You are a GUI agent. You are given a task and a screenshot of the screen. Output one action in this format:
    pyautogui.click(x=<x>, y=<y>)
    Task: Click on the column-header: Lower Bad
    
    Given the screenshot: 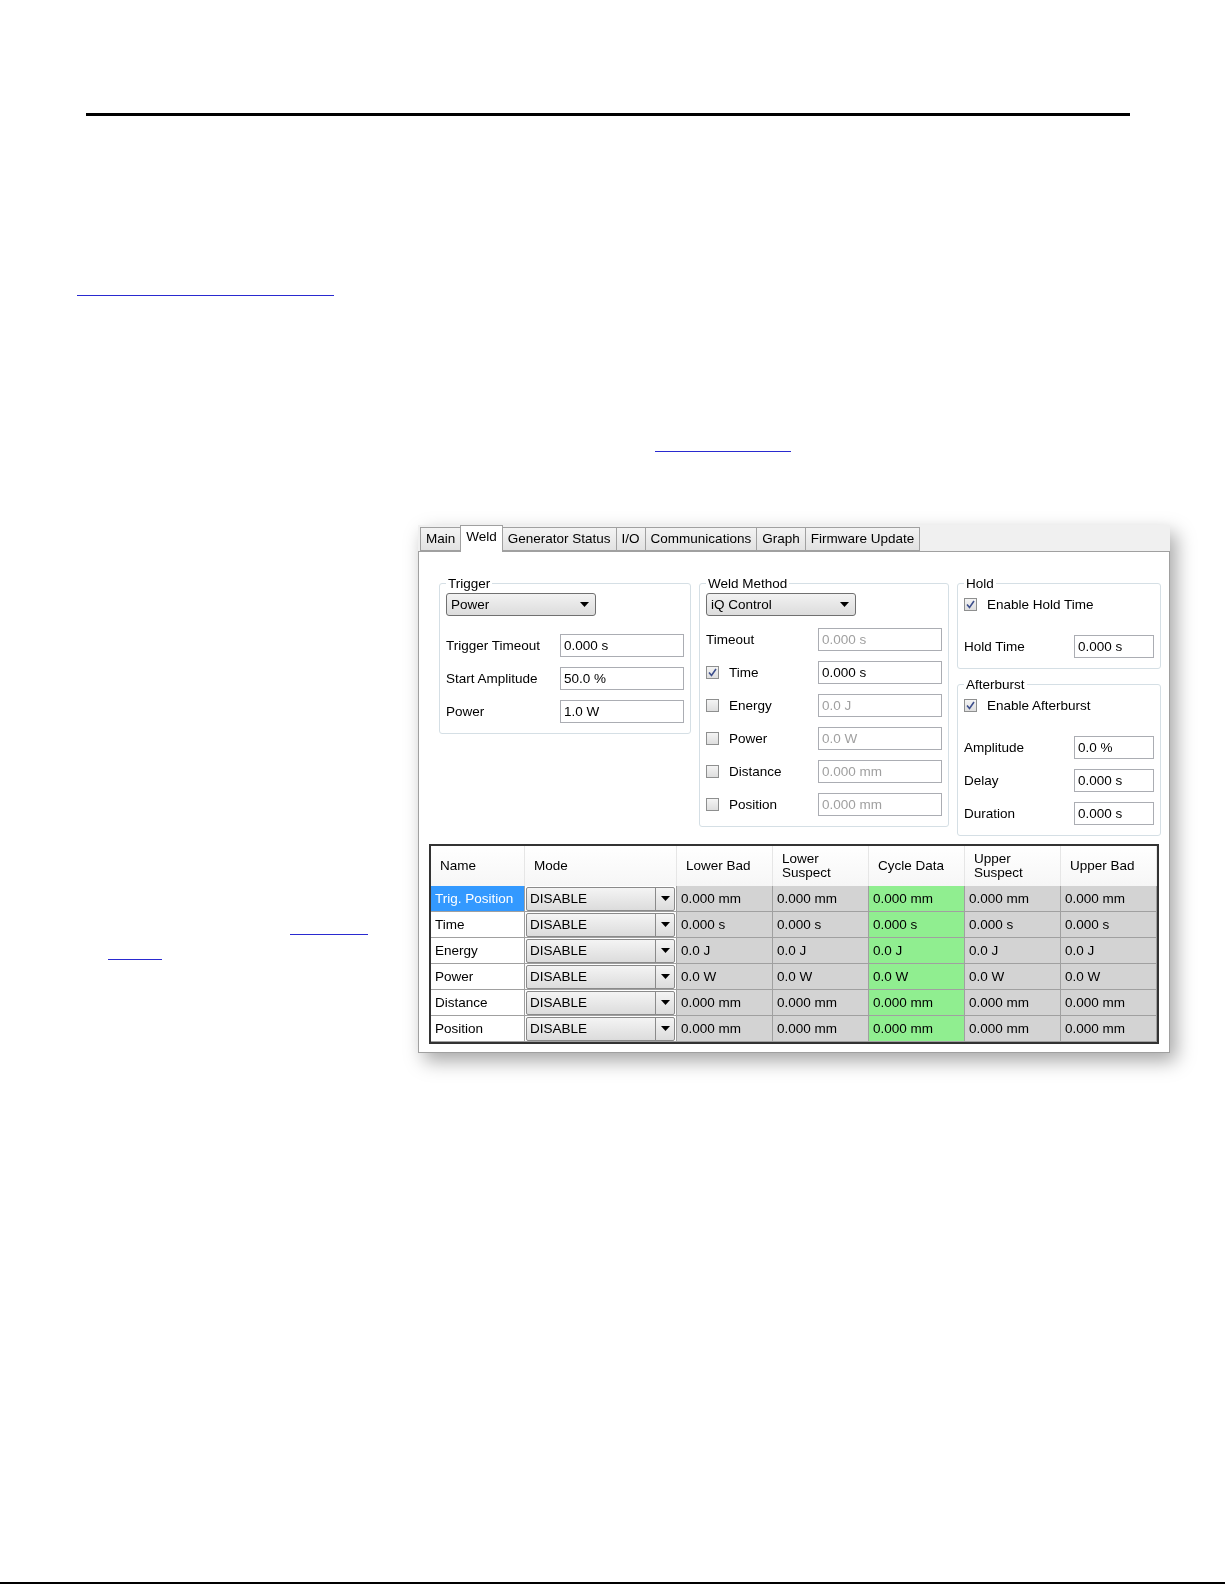 What is the action you would take?
    pyautogui.click(x=725, y=866)
    